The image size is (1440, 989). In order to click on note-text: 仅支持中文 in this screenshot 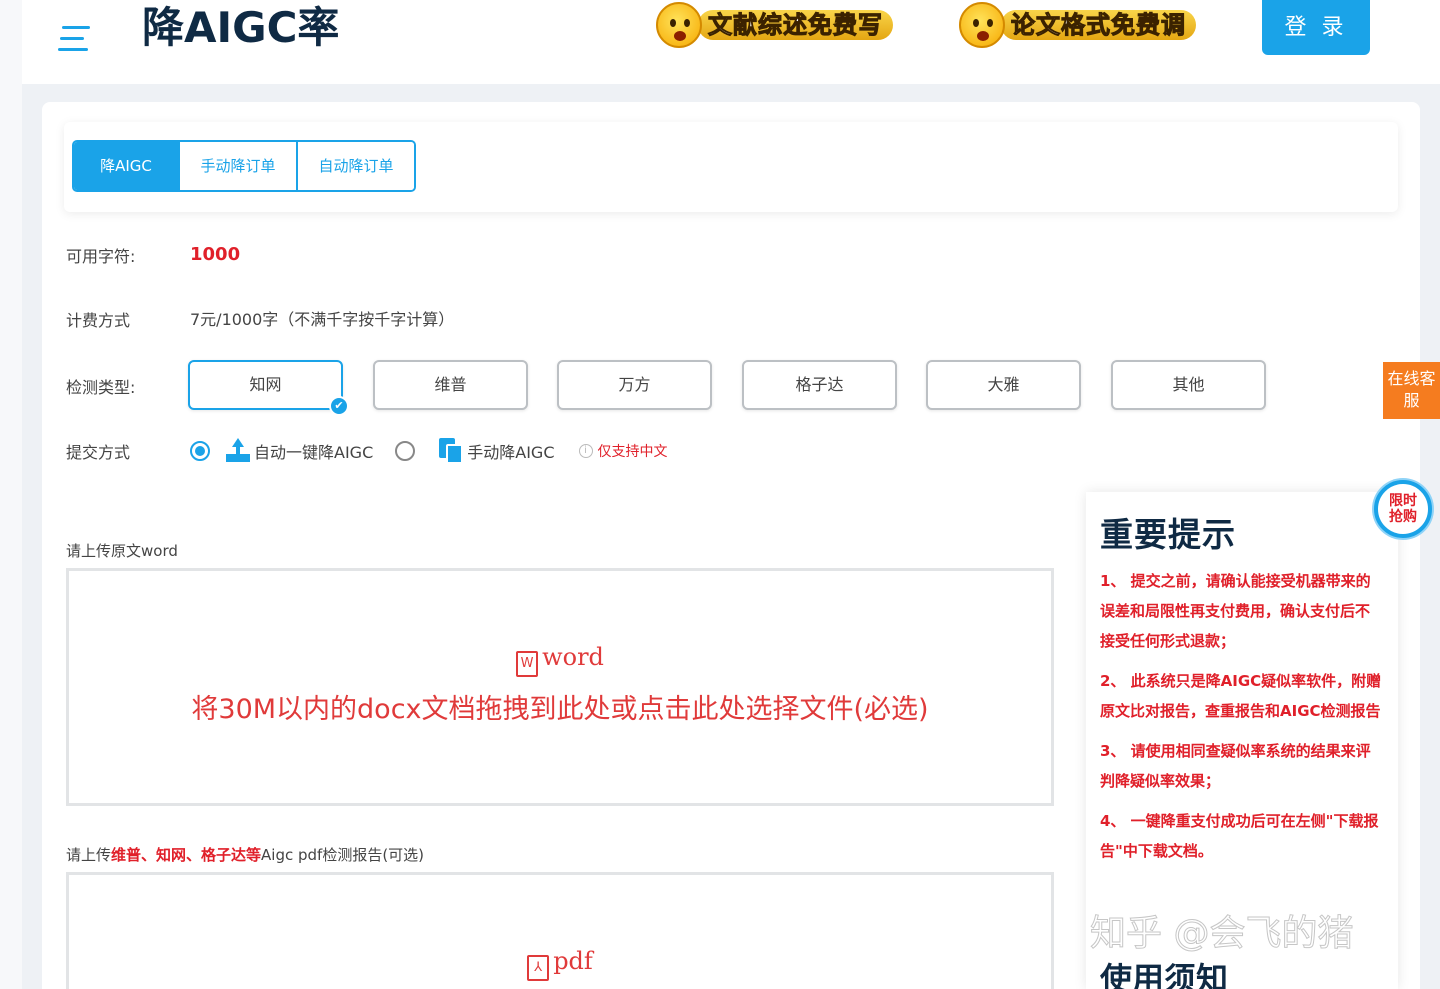, I will do `click(632, 452)`.